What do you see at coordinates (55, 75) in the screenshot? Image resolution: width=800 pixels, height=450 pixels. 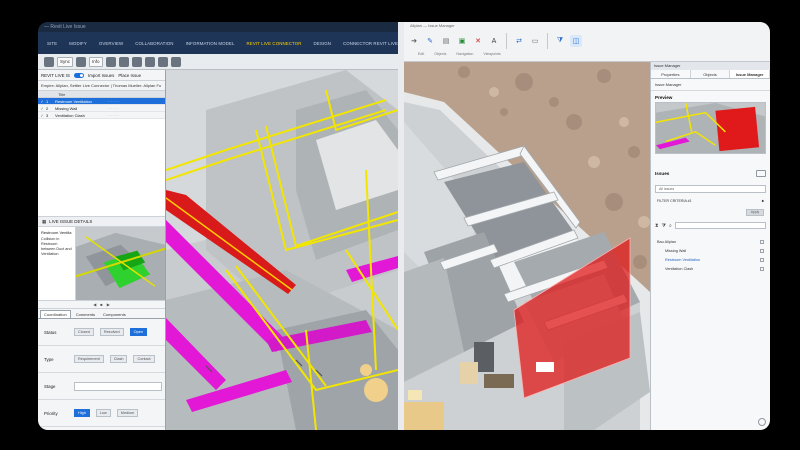 I see `panel-title: REVIT LIVE IS` at bounding box center [55, 75].